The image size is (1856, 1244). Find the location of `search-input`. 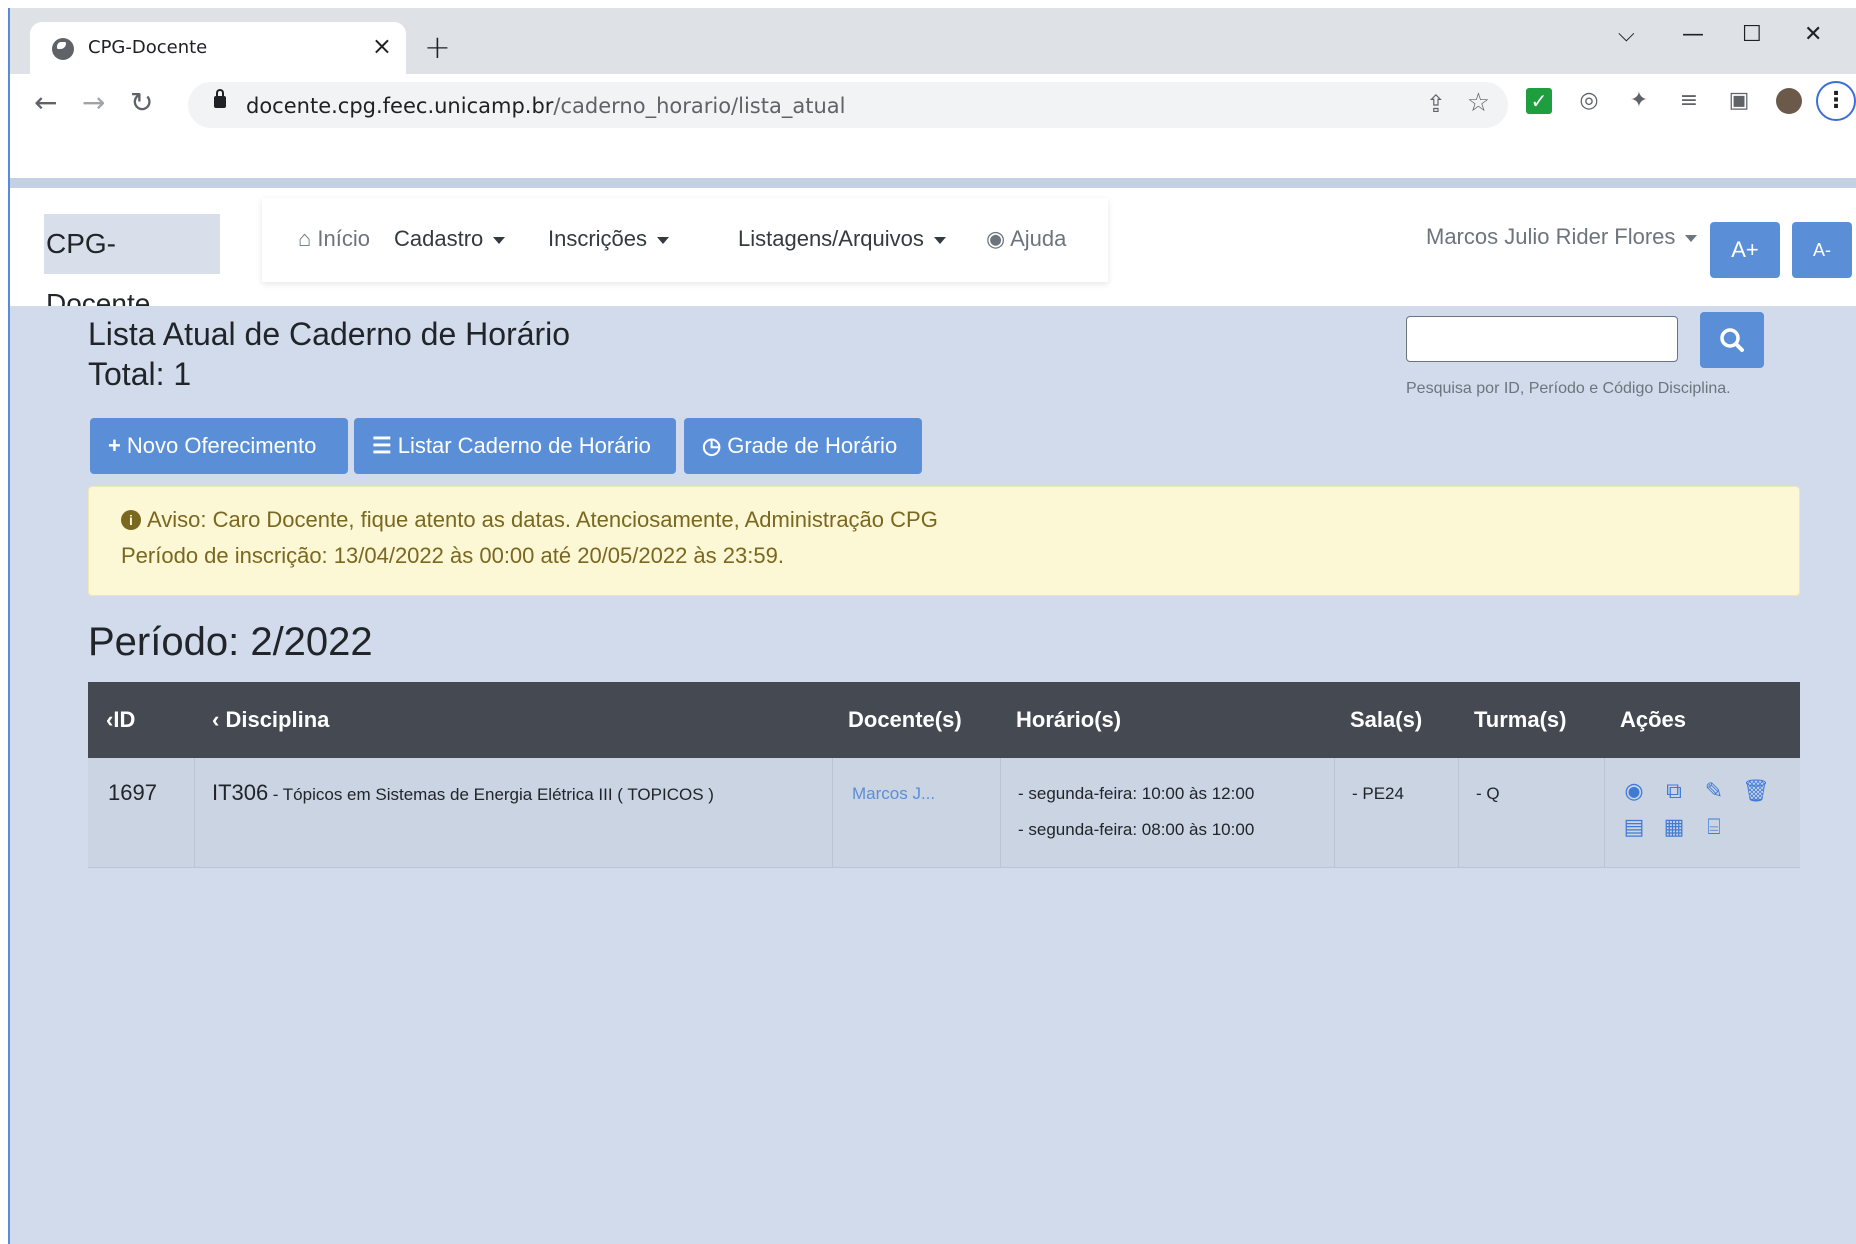

search-input is located at coordinates (1542, 339).